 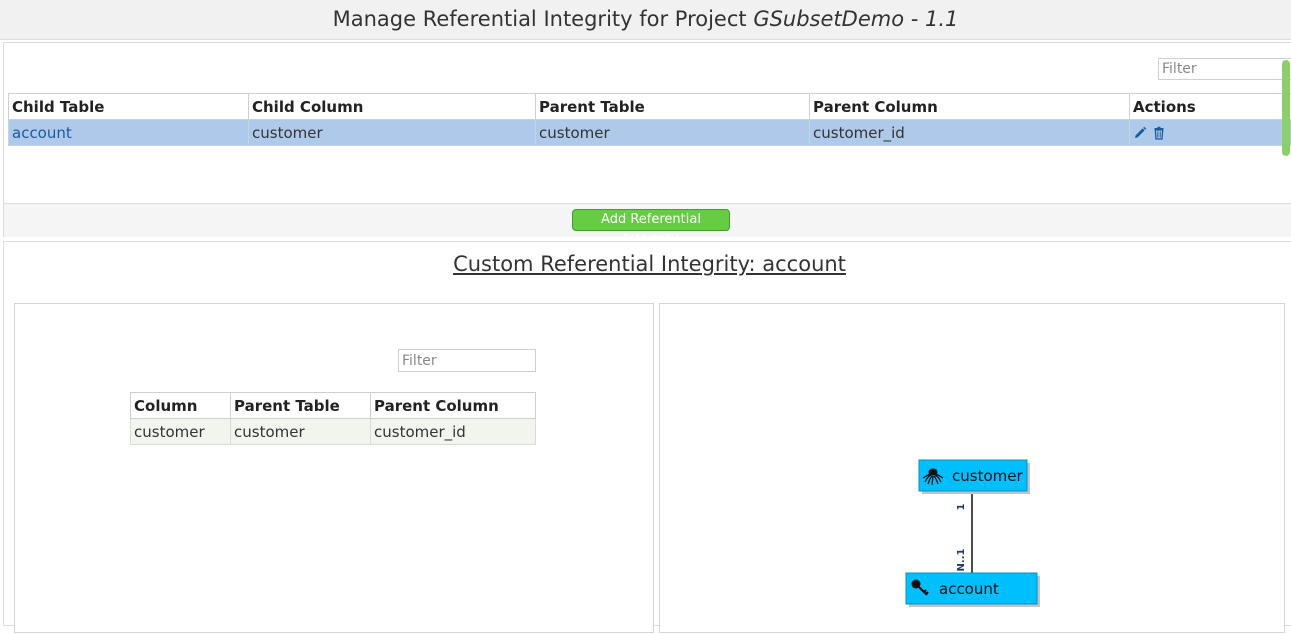 I want to click on column-header-child-table: Child Table, so click(x=129, y=107).